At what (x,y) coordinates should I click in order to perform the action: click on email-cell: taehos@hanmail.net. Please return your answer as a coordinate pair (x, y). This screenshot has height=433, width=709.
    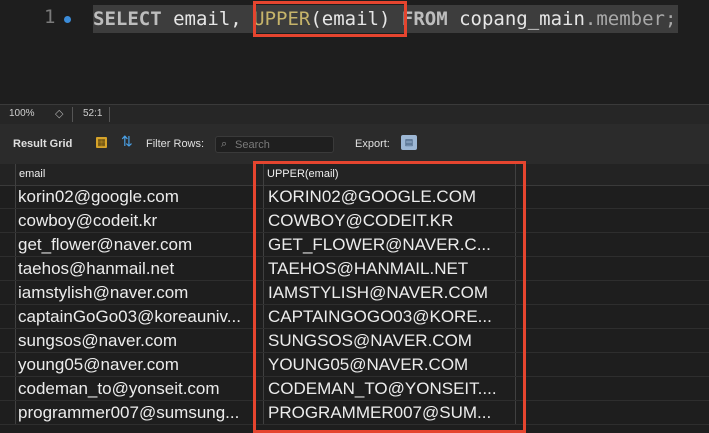
    Looking at the image, I should click on (139, 268).